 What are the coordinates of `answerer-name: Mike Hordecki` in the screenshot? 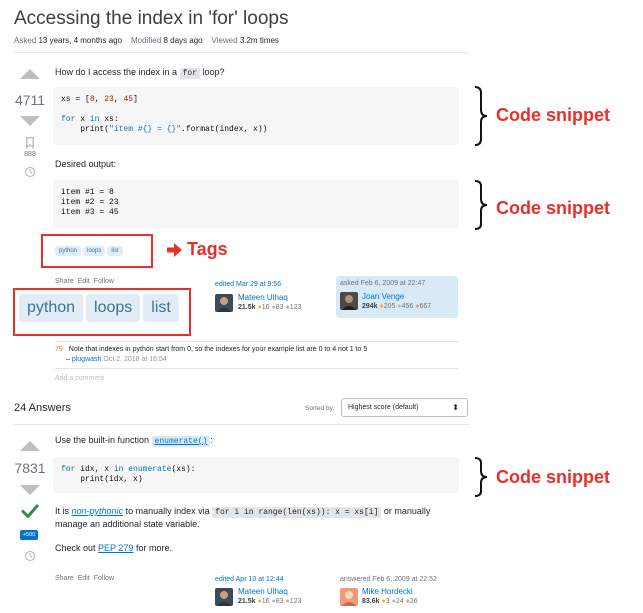 It's located at (387, 591).